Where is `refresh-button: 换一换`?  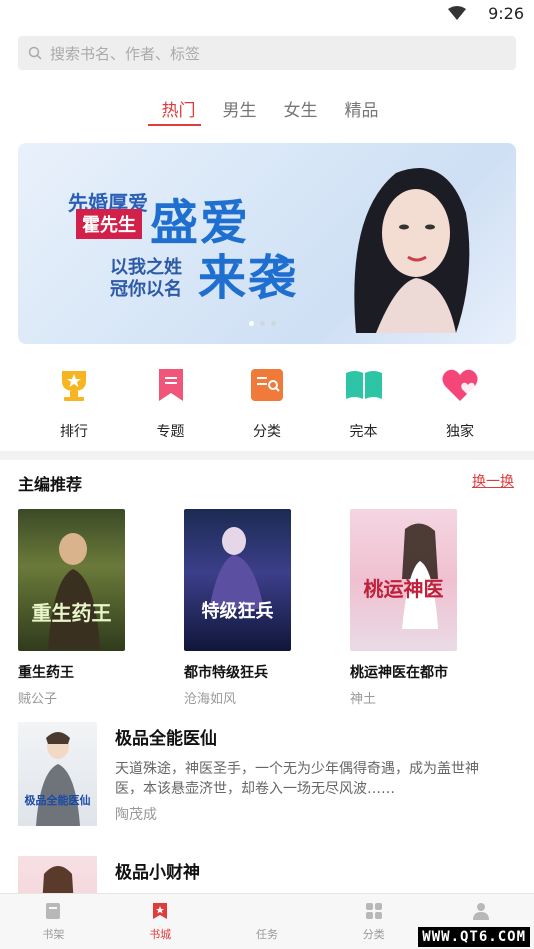 refresh-button: 换一换 is located at coordinates (493, 481).